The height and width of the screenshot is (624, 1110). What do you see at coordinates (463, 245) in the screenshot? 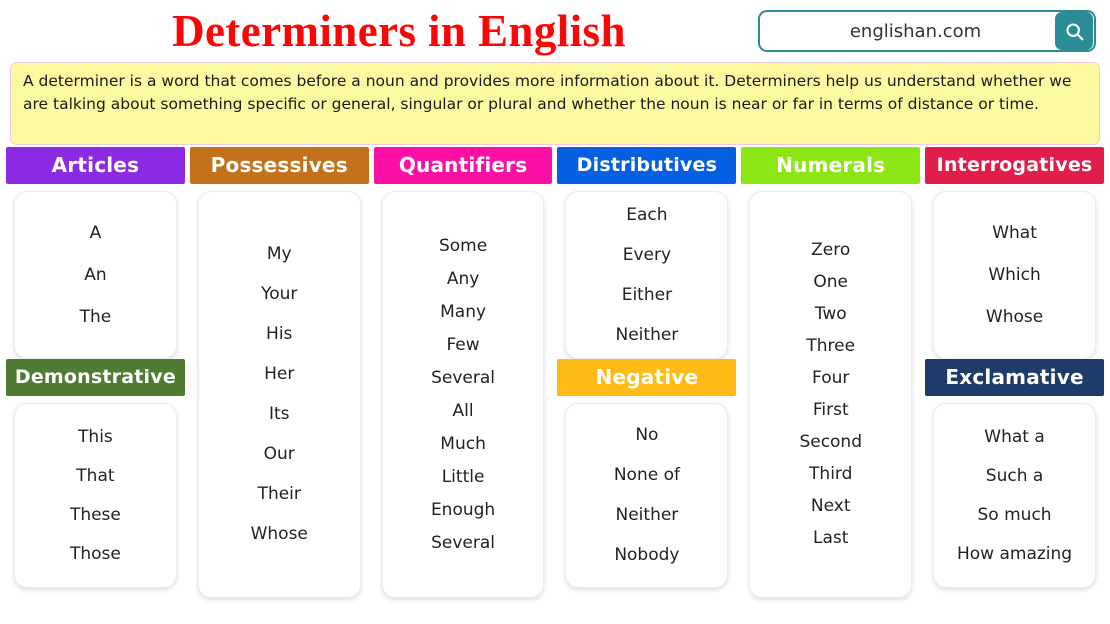
I see `list-item: Some` at bounding box center [463, 245].